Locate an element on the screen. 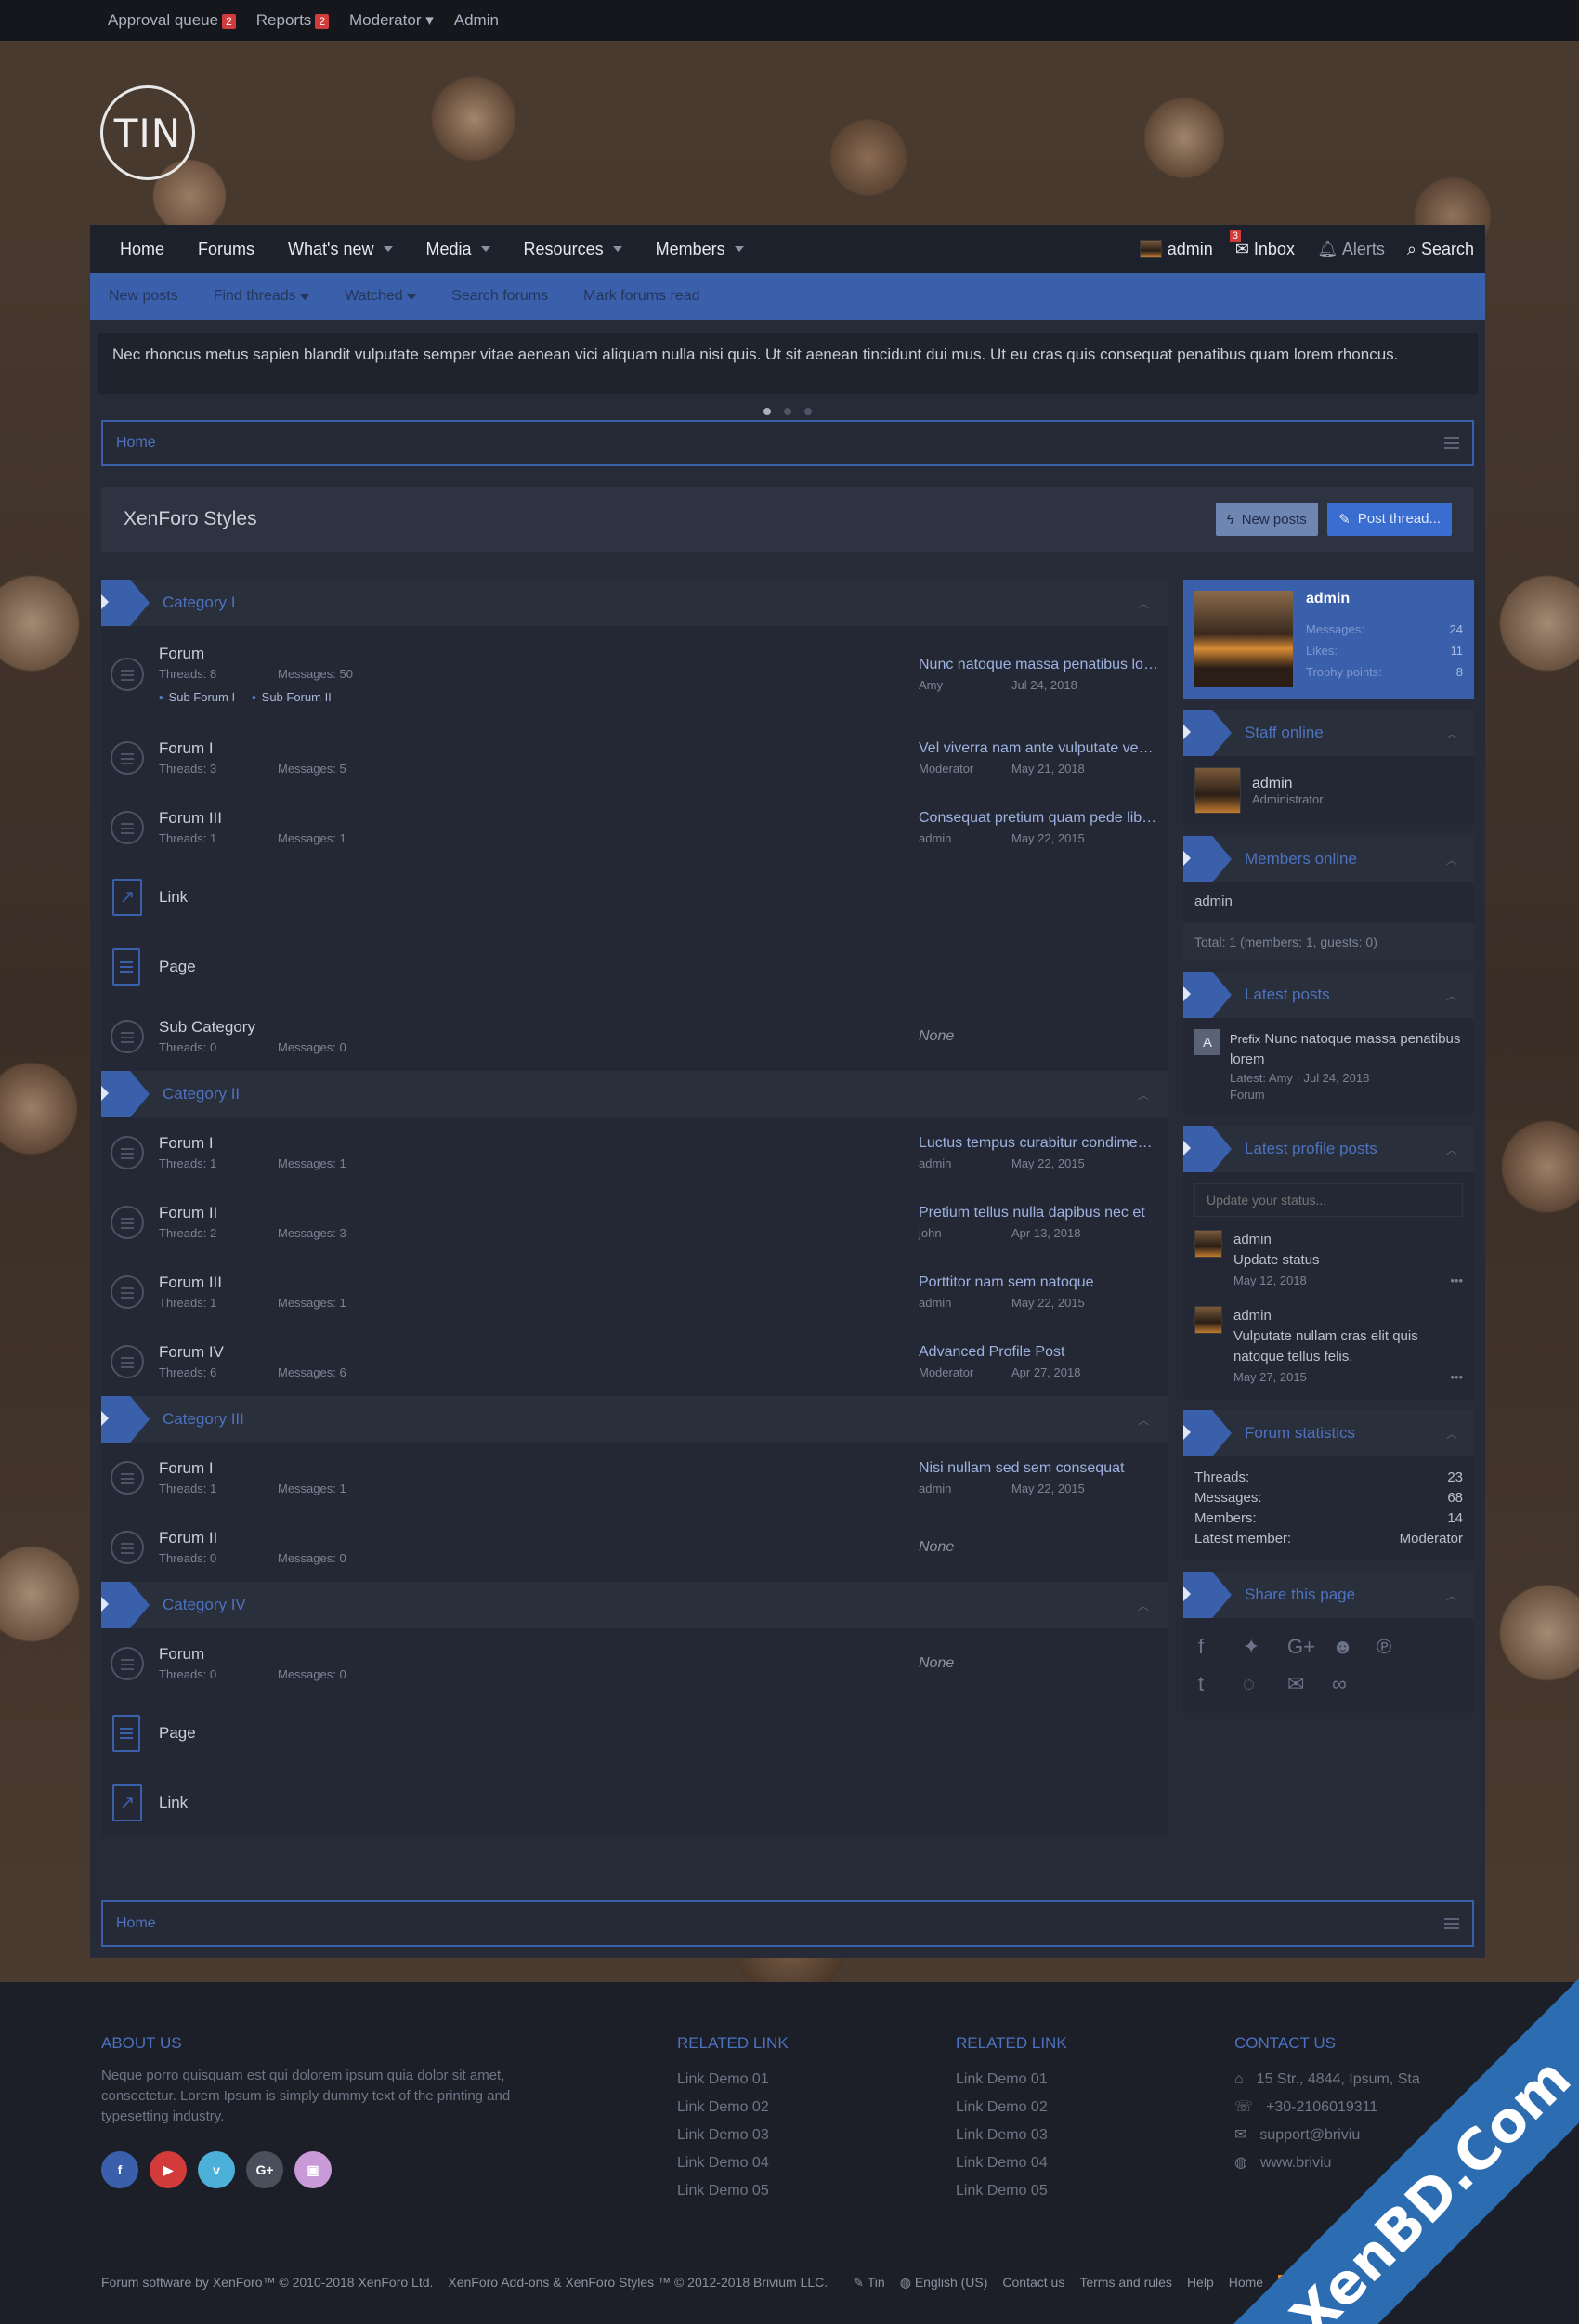  whatsapp-icon: ◌ is located at coordinates (1265, 1684).